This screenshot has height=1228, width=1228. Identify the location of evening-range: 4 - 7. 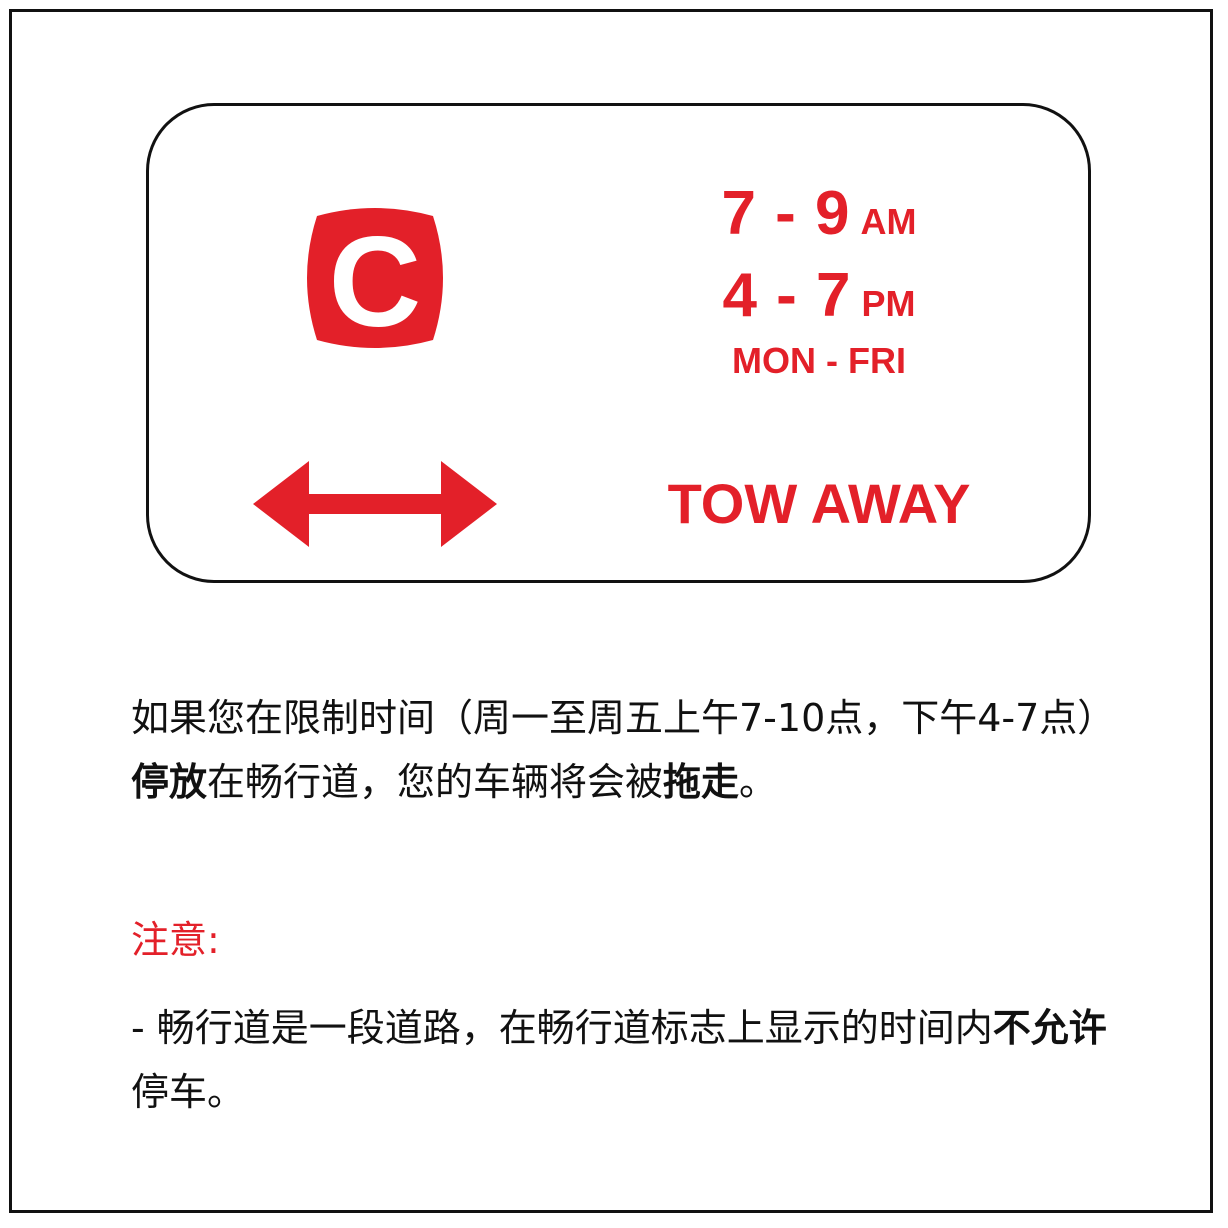
(787, 295).